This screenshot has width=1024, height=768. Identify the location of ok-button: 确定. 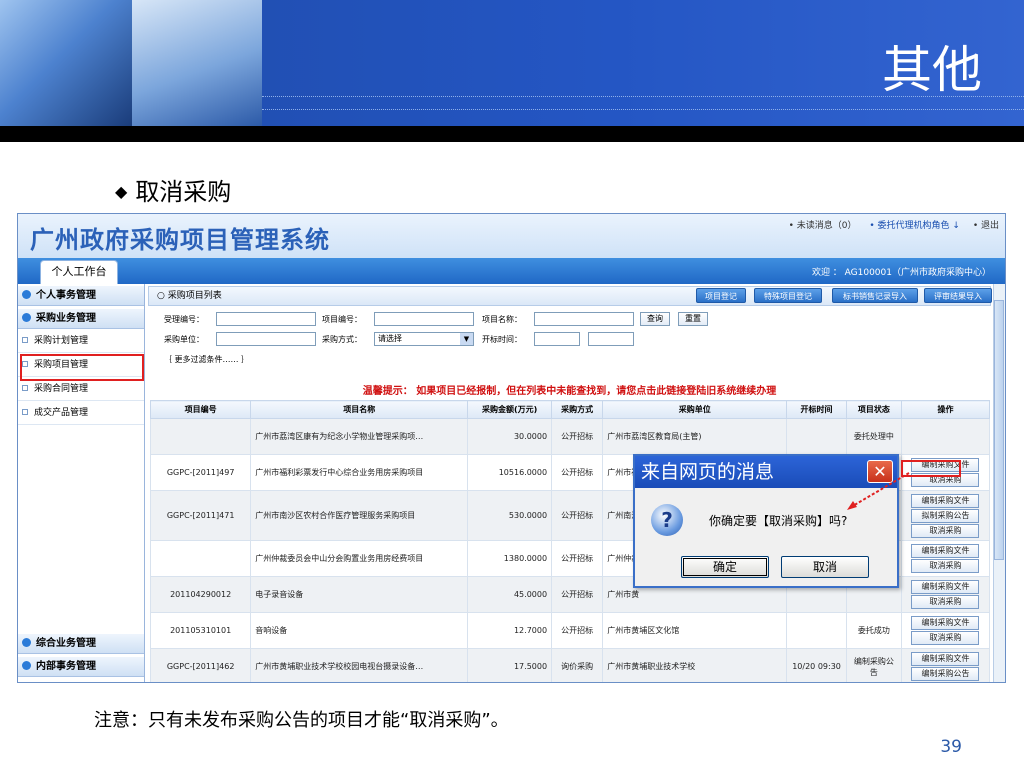
(725, 567).